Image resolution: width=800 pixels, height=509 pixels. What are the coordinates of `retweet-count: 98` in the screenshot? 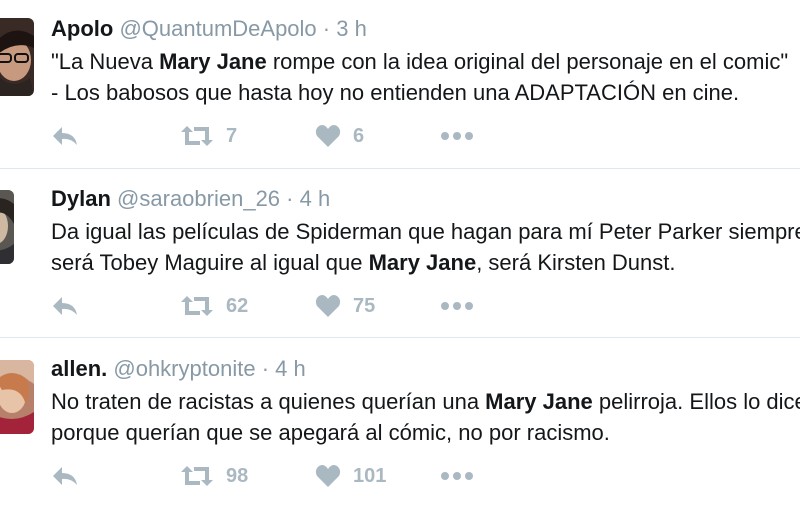 It's located at (237, 475).